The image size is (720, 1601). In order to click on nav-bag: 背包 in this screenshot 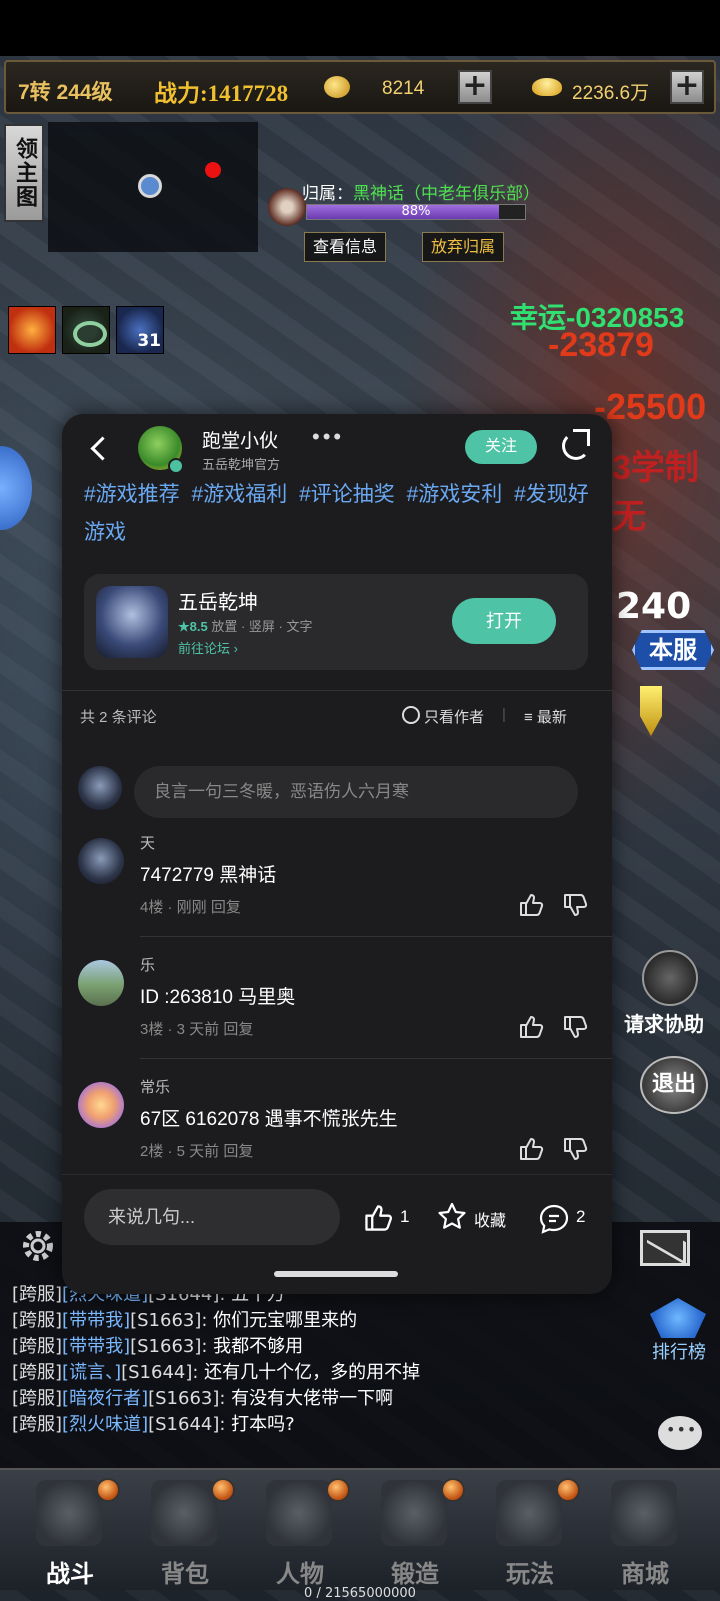, I will do `click(186, 1530)`.